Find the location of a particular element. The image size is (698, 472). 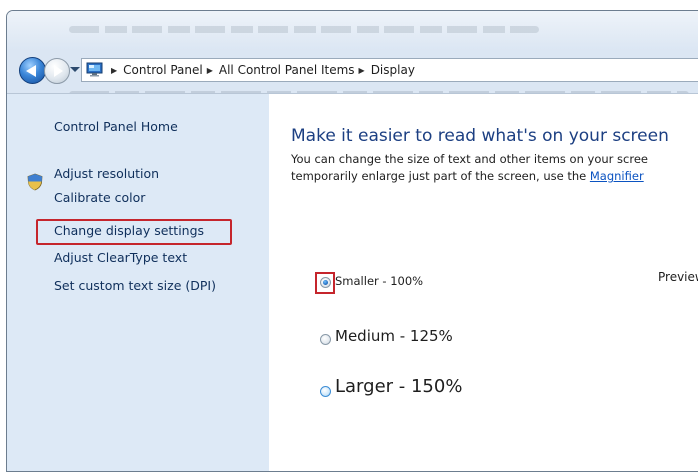

radio-larger is located at coordinates (325, 391).